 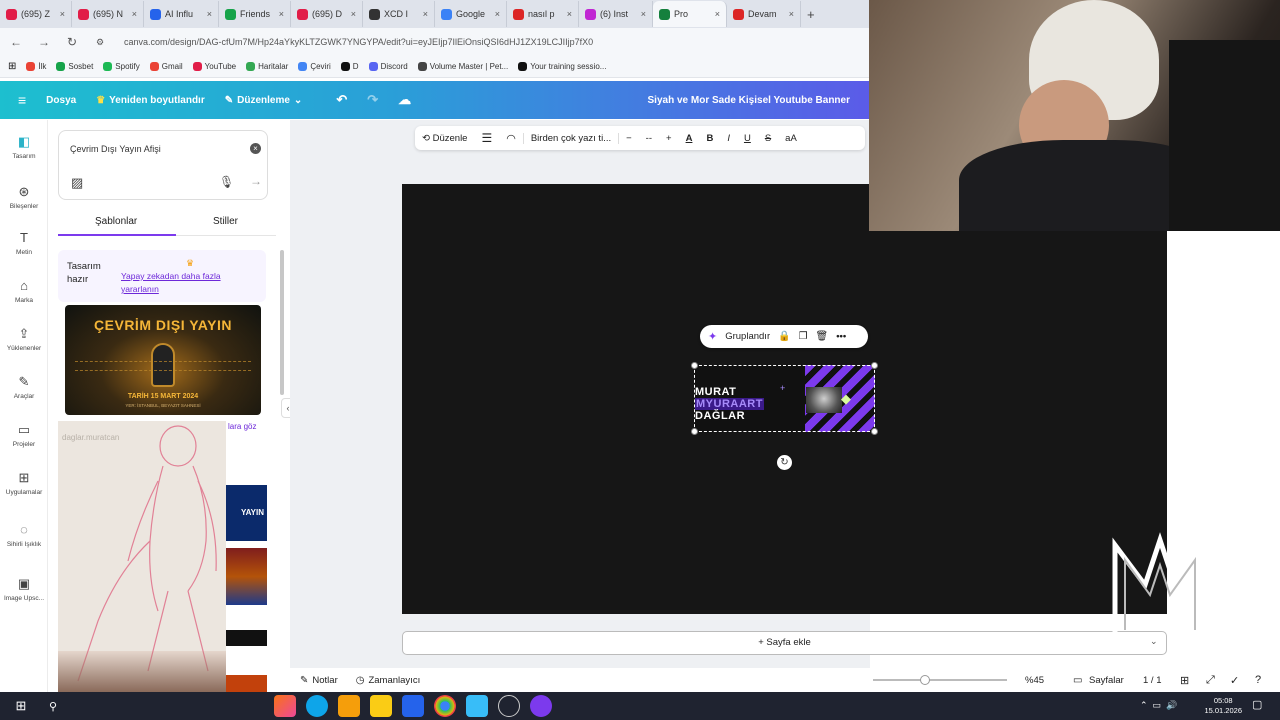 I want to click on bookmark-item: Haritalar, so click(x=267, y=66).